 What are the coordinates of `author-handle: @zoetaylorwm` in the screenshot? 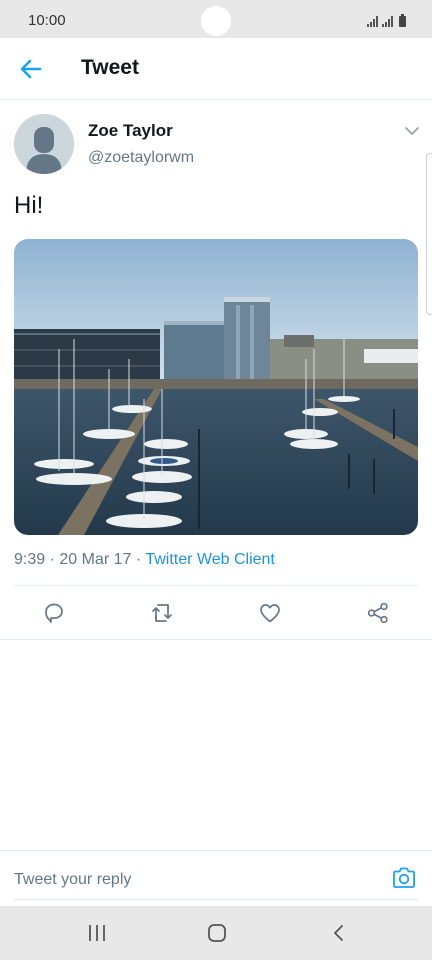 It's located at (141, 158).